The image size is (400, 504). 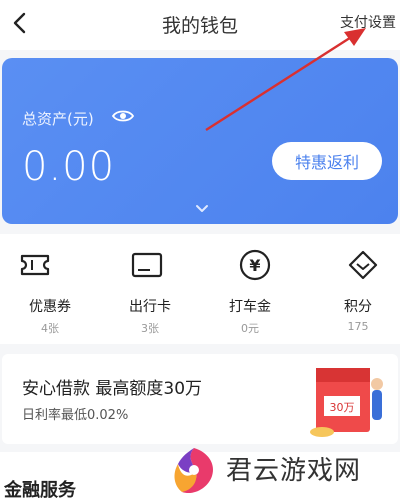 What do you see at coordinates (40, 490) in the screenshot?
I see `section-title: 金融服务` at bounding box center [40, 490].